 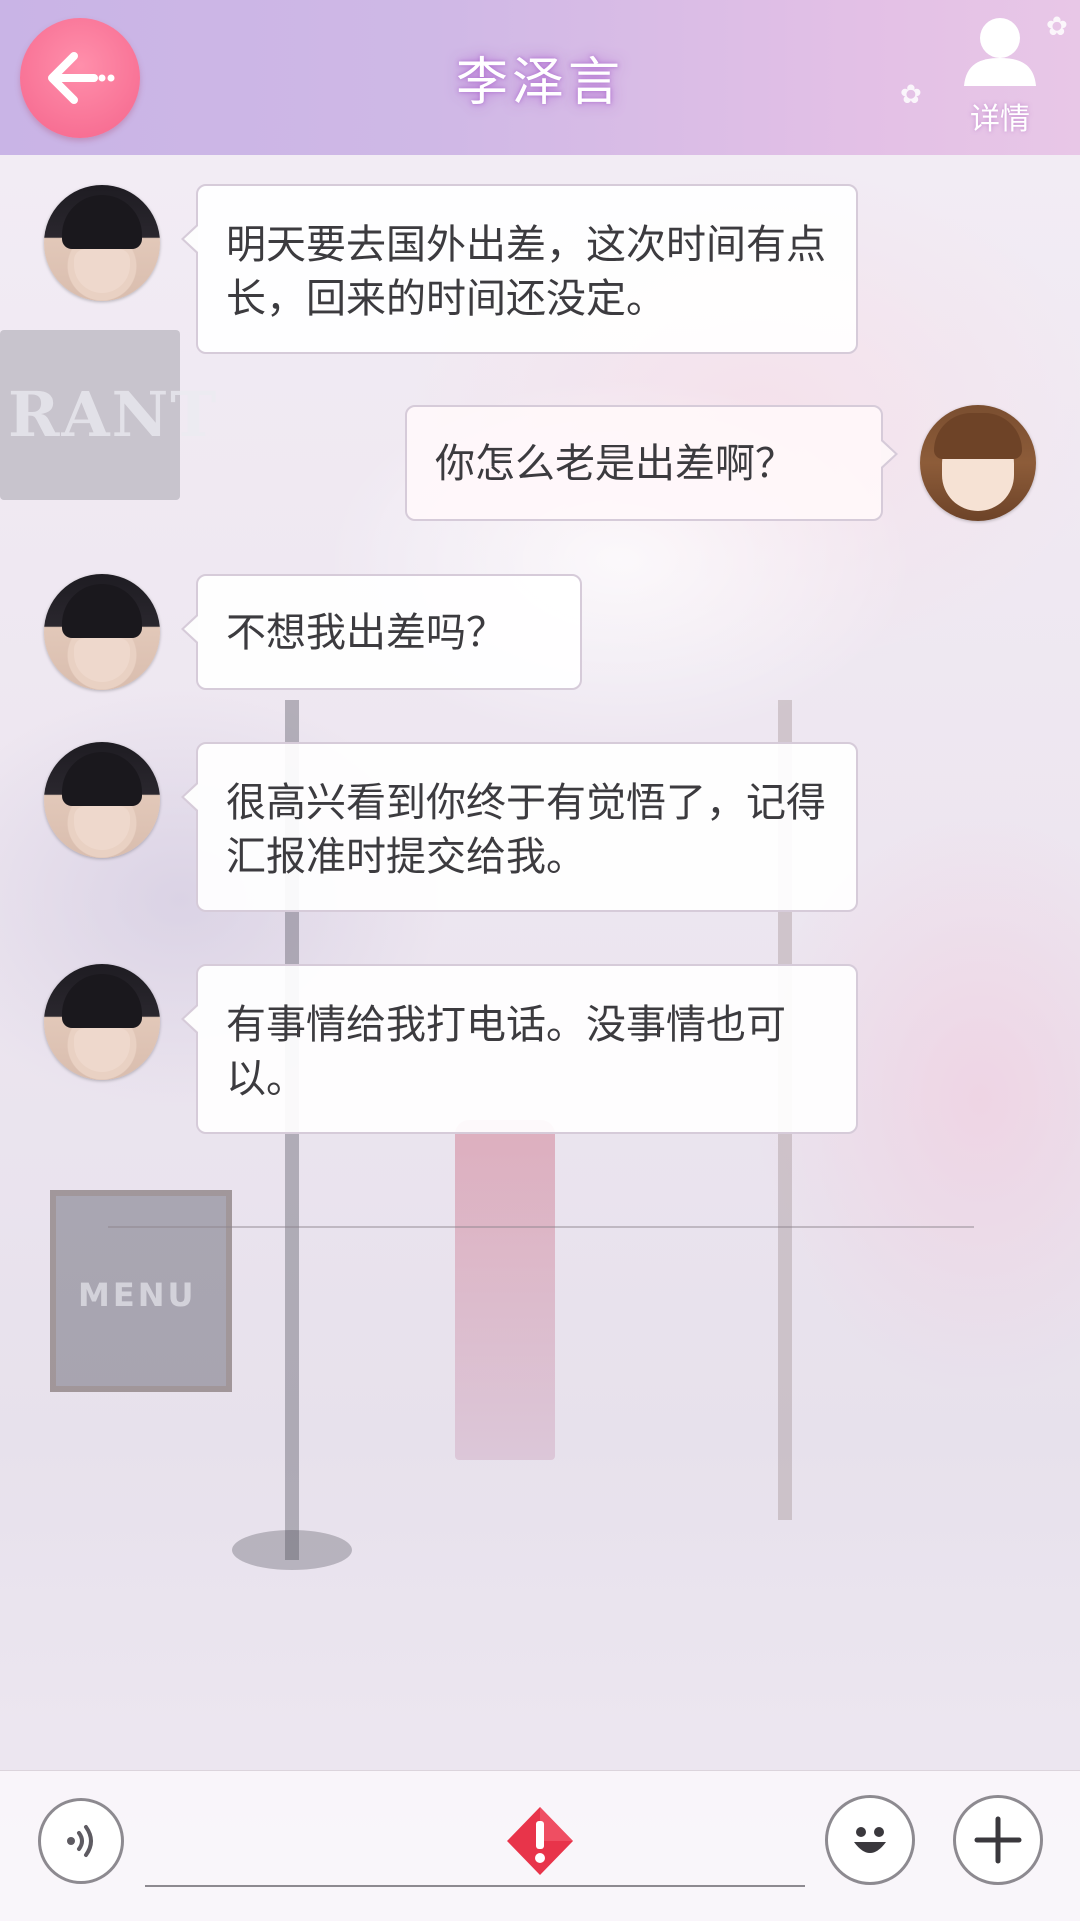 I want to click on message-bubble: 不想我出差吗？, so click(x=381, y=632).